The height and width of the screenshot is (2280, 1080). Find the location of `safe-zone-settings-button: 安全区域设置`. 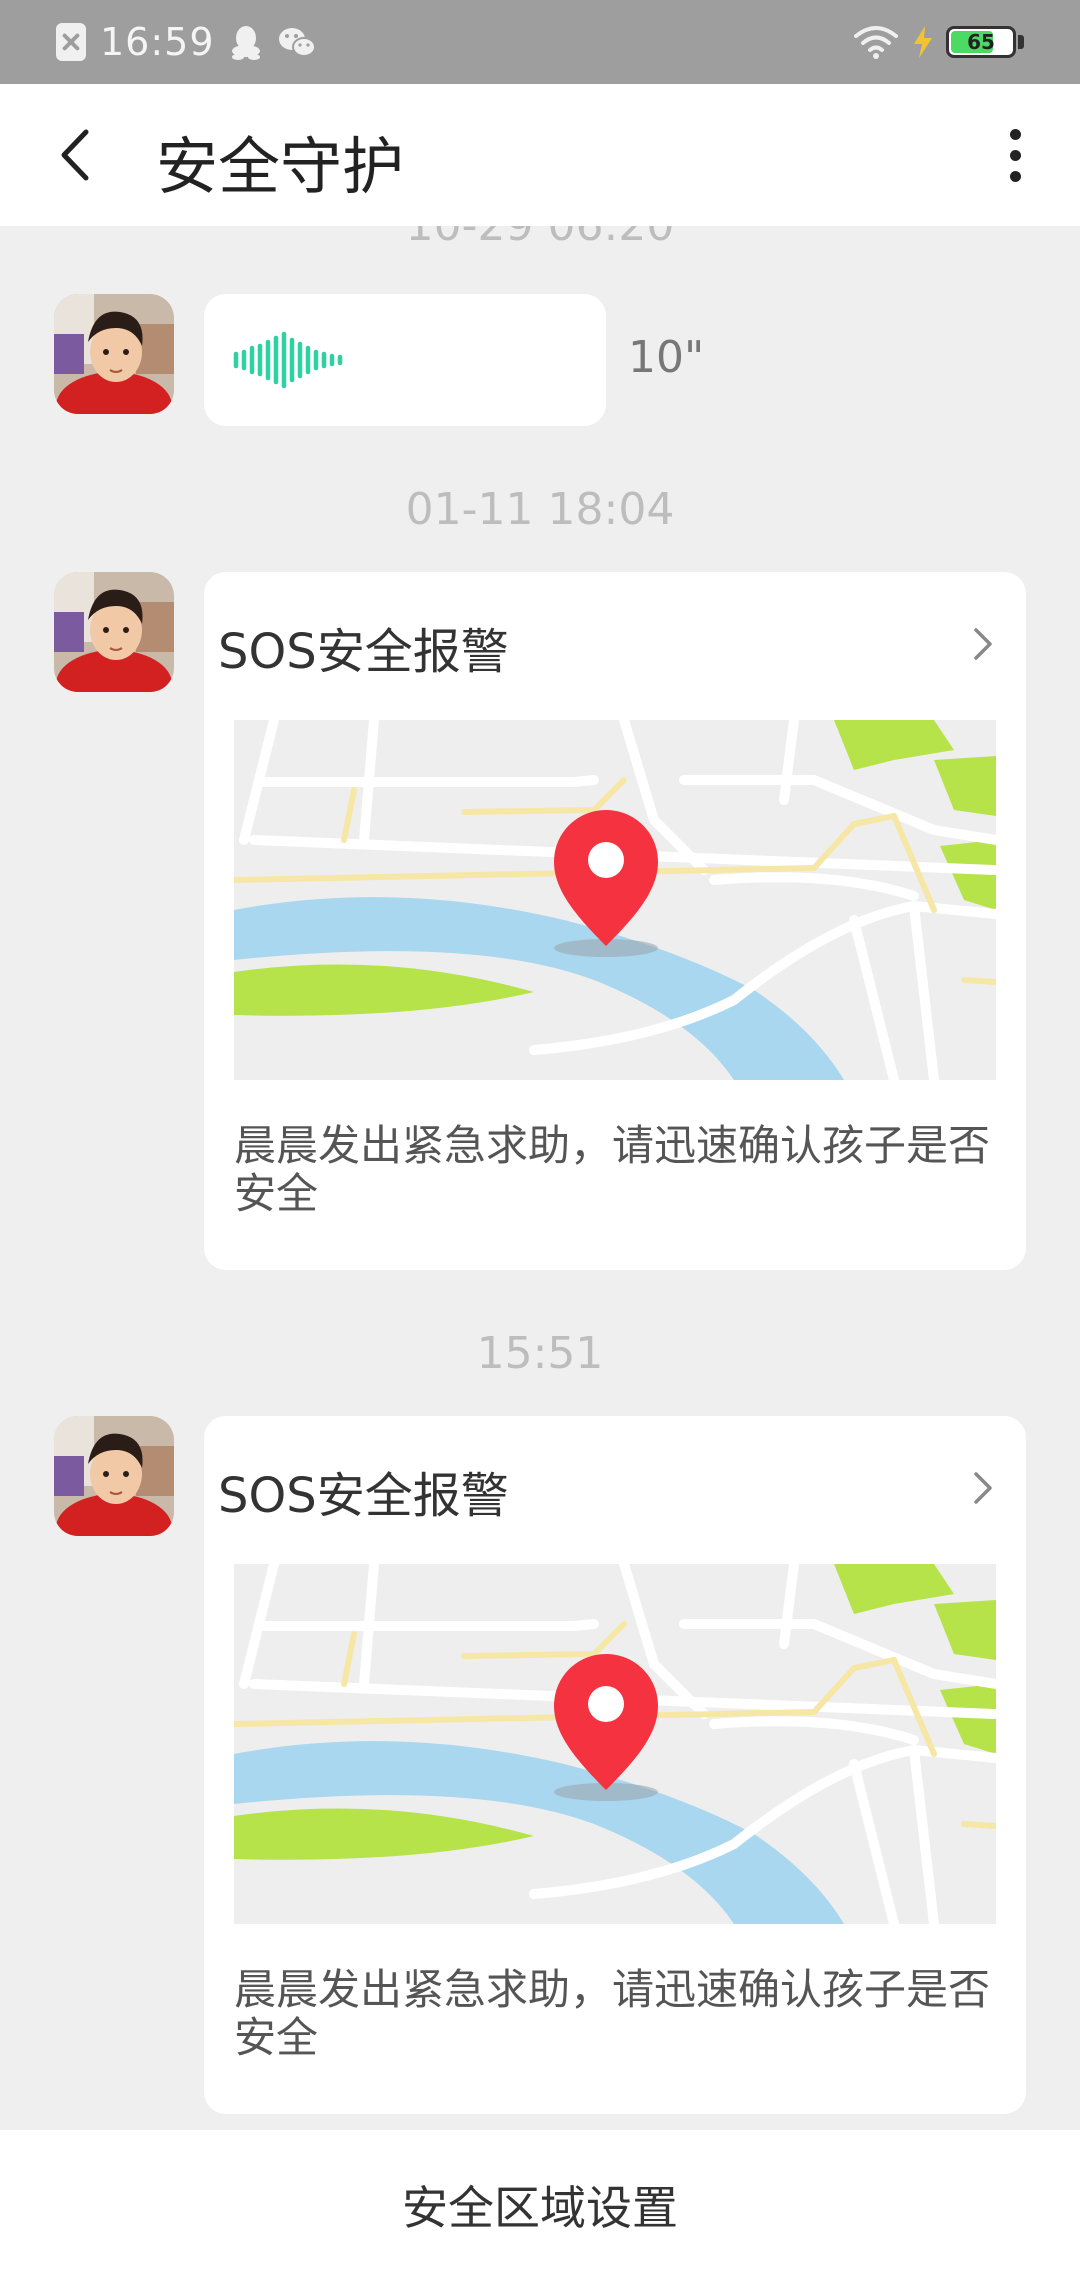

safe-zone-settings-button: 安全区域设置 is located at coordinates (540, 2205).